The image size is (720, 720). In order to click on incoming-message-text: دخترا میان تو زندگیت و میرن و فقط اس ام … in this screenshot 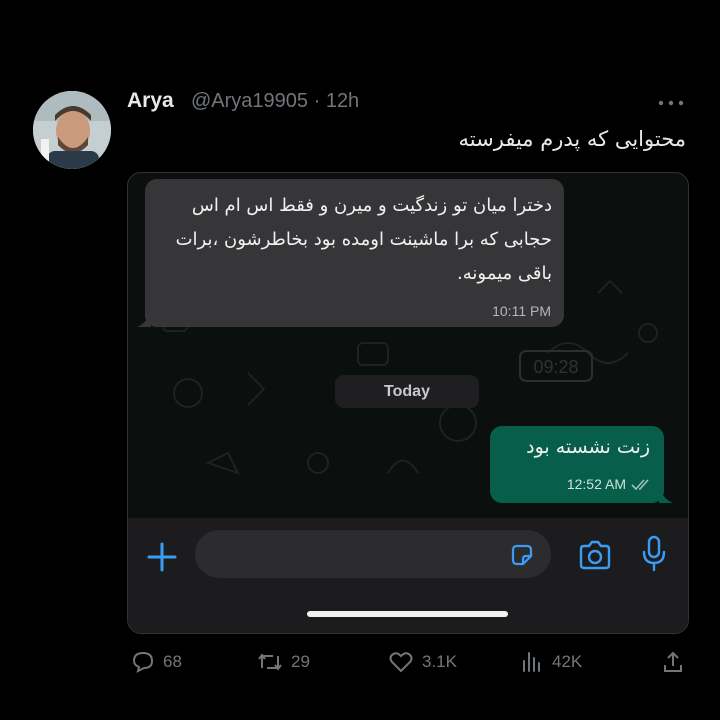, I will do `click(363, 239)`.